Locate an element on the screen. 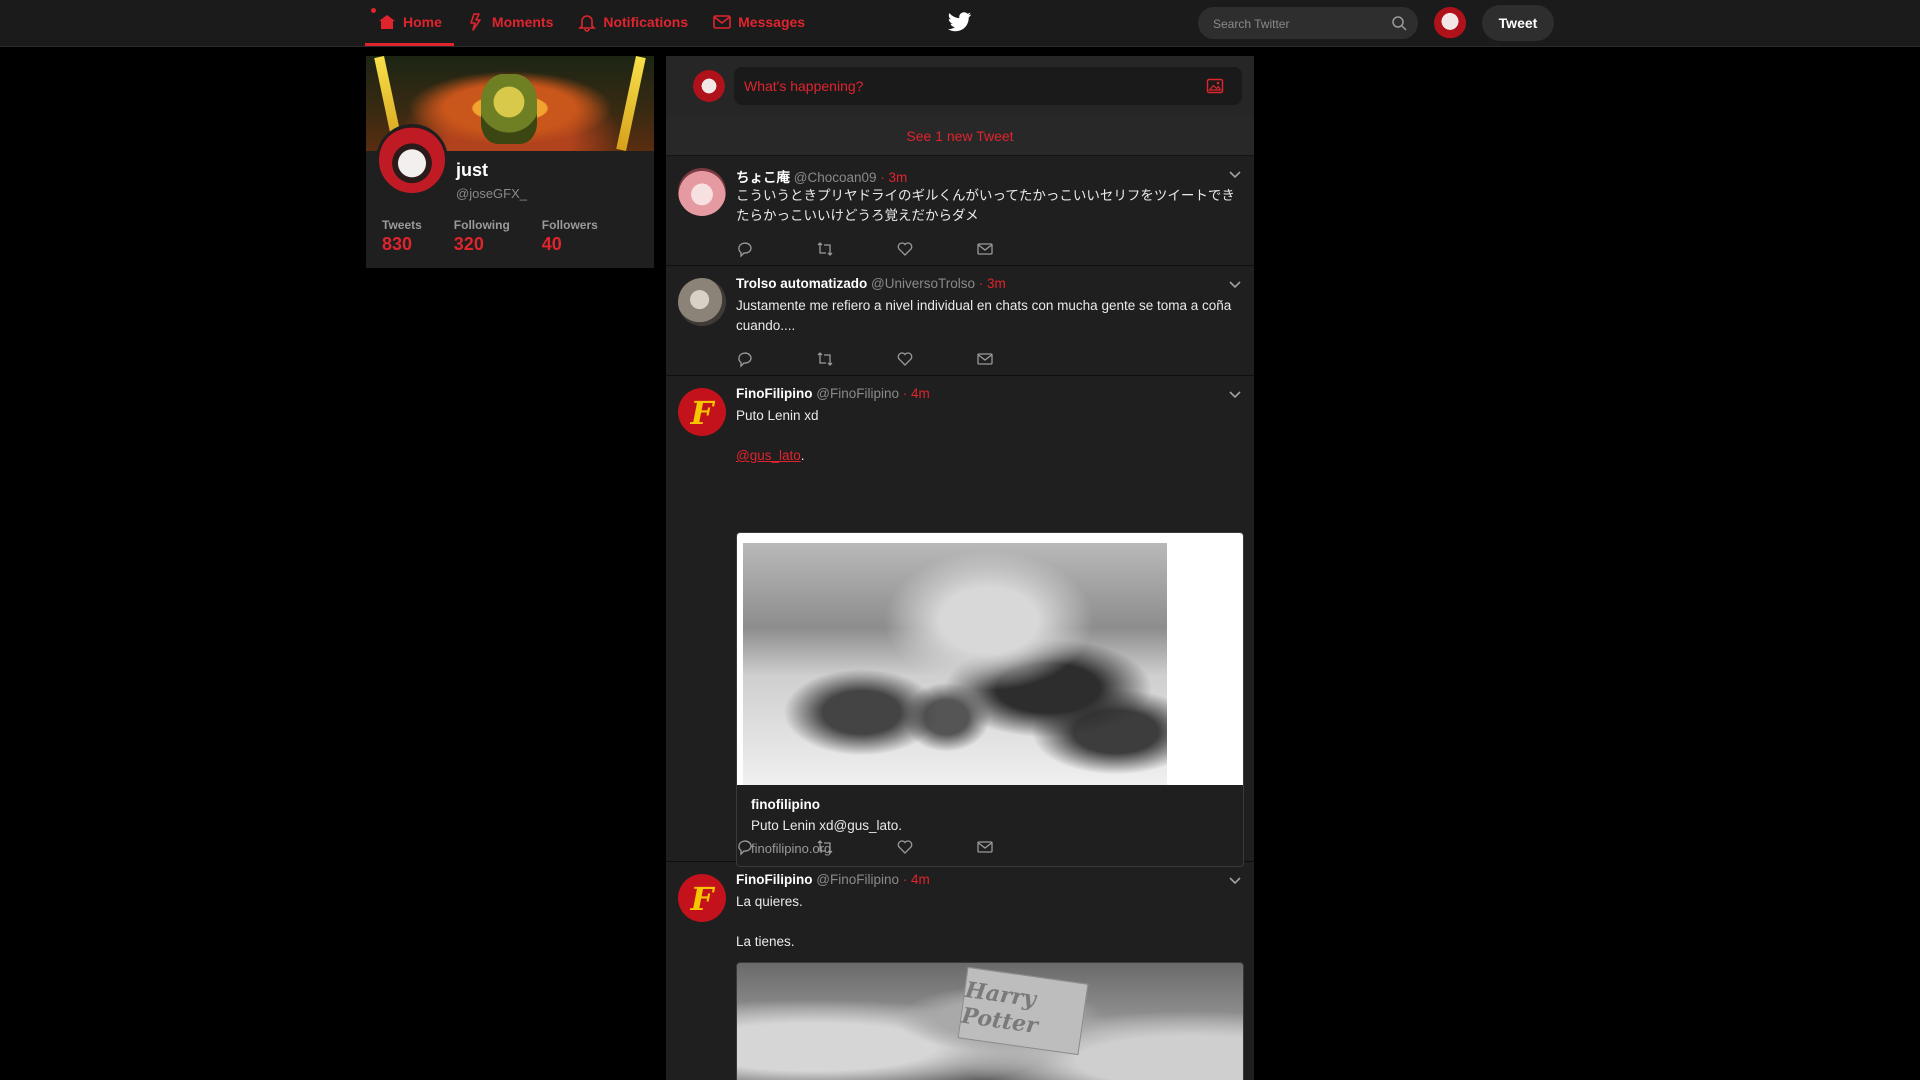  stat-following: Following 320 is located at coordinates (482, 236).